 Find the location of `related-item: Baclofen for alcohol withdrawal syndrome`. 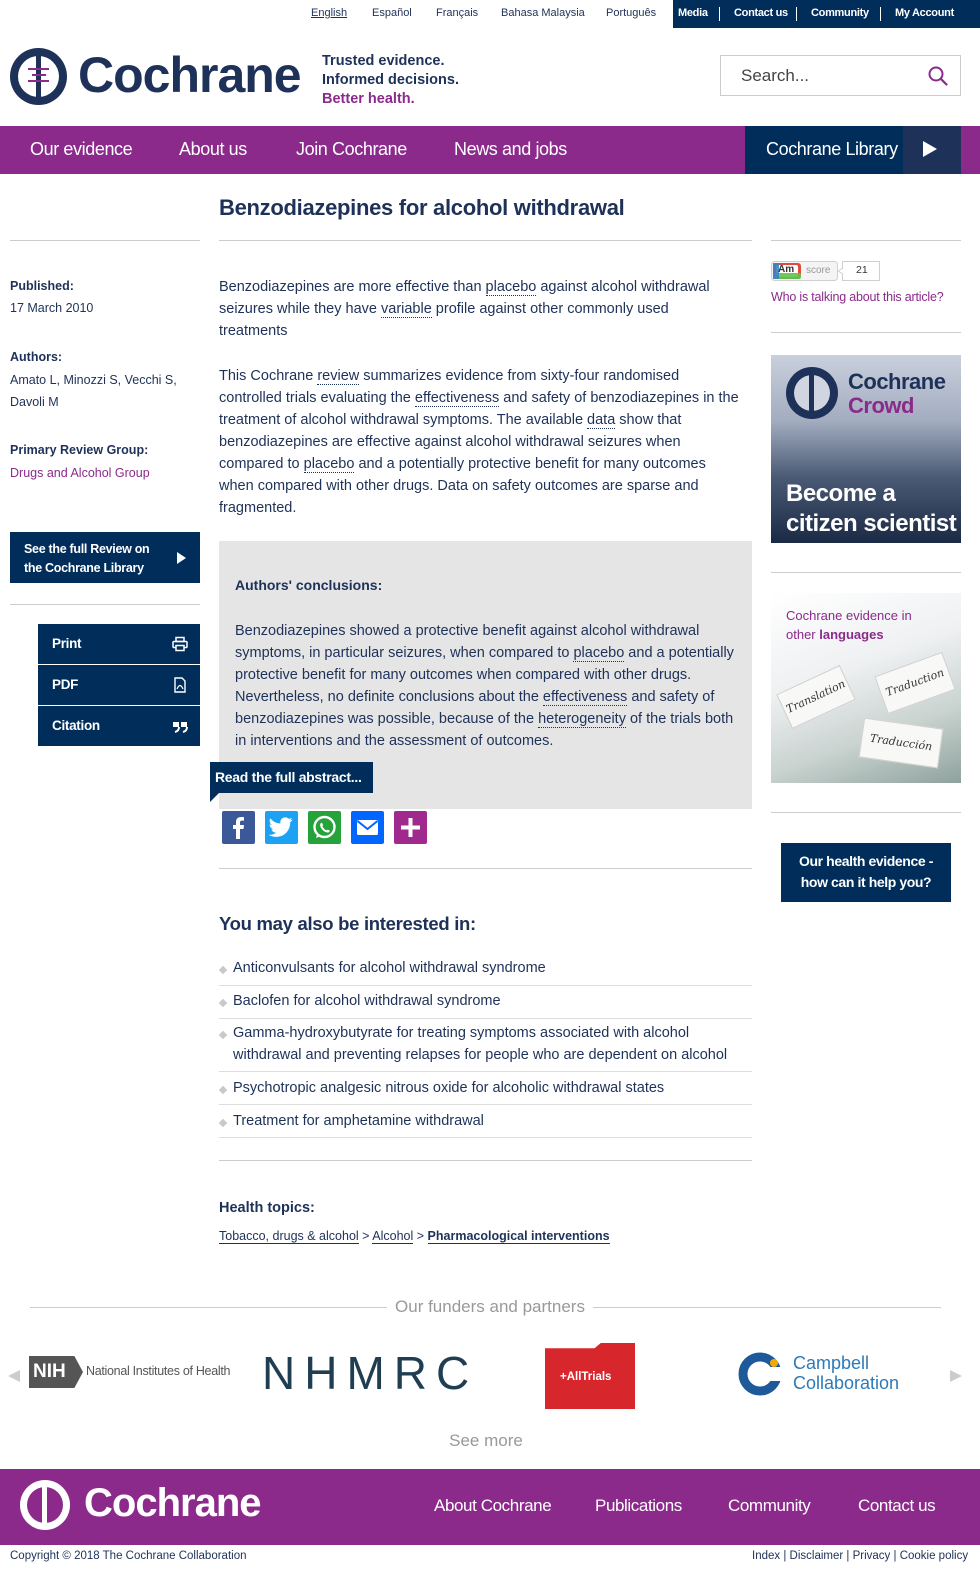

related-item: Baclofen for alcohol withdrawal syndrome is located at coordinates (485, 1004).